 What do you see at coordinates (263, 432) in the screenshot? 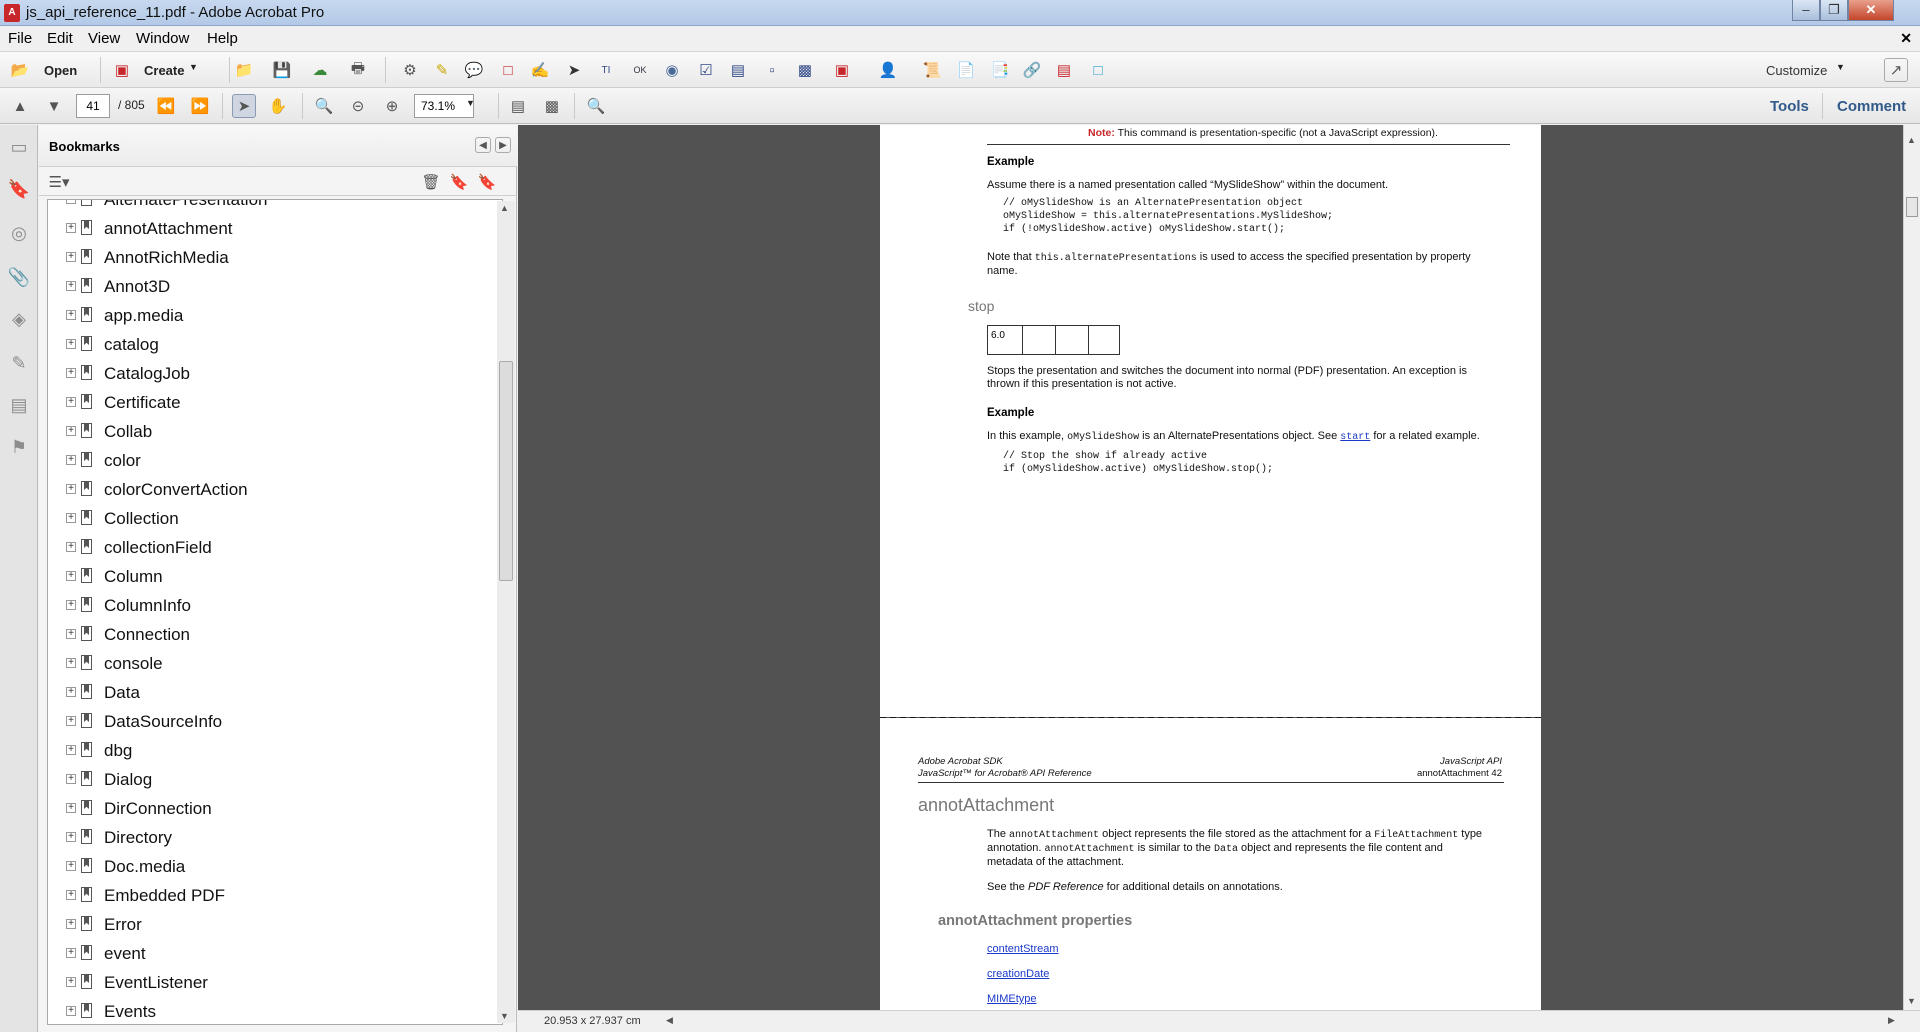
I see `bookmark-item: + Collab` at bounding box center [263, 432].